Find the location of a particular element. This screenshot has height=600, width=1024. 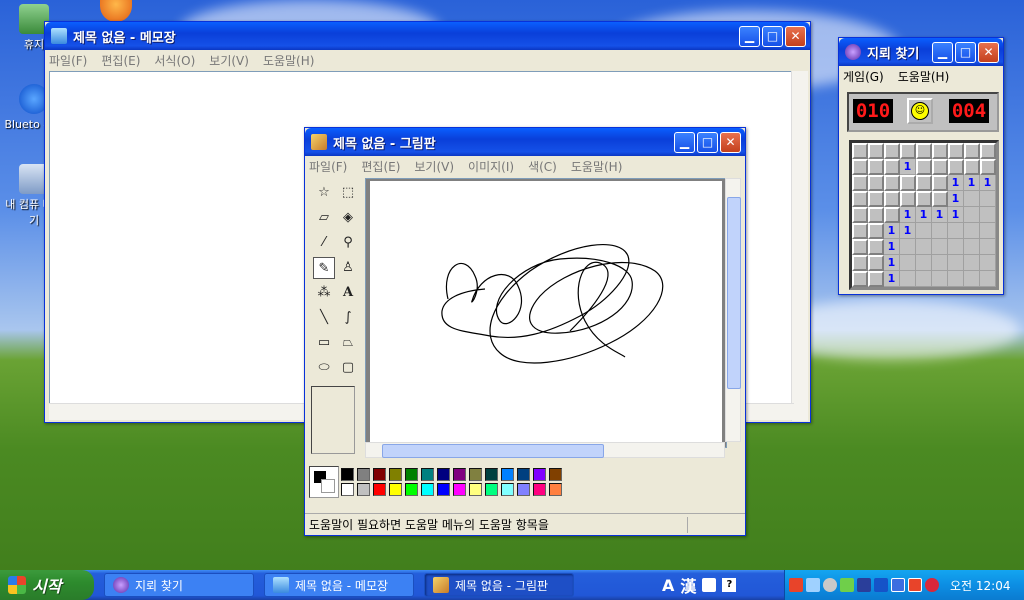

current-colors is located at coordinates (324, 482).